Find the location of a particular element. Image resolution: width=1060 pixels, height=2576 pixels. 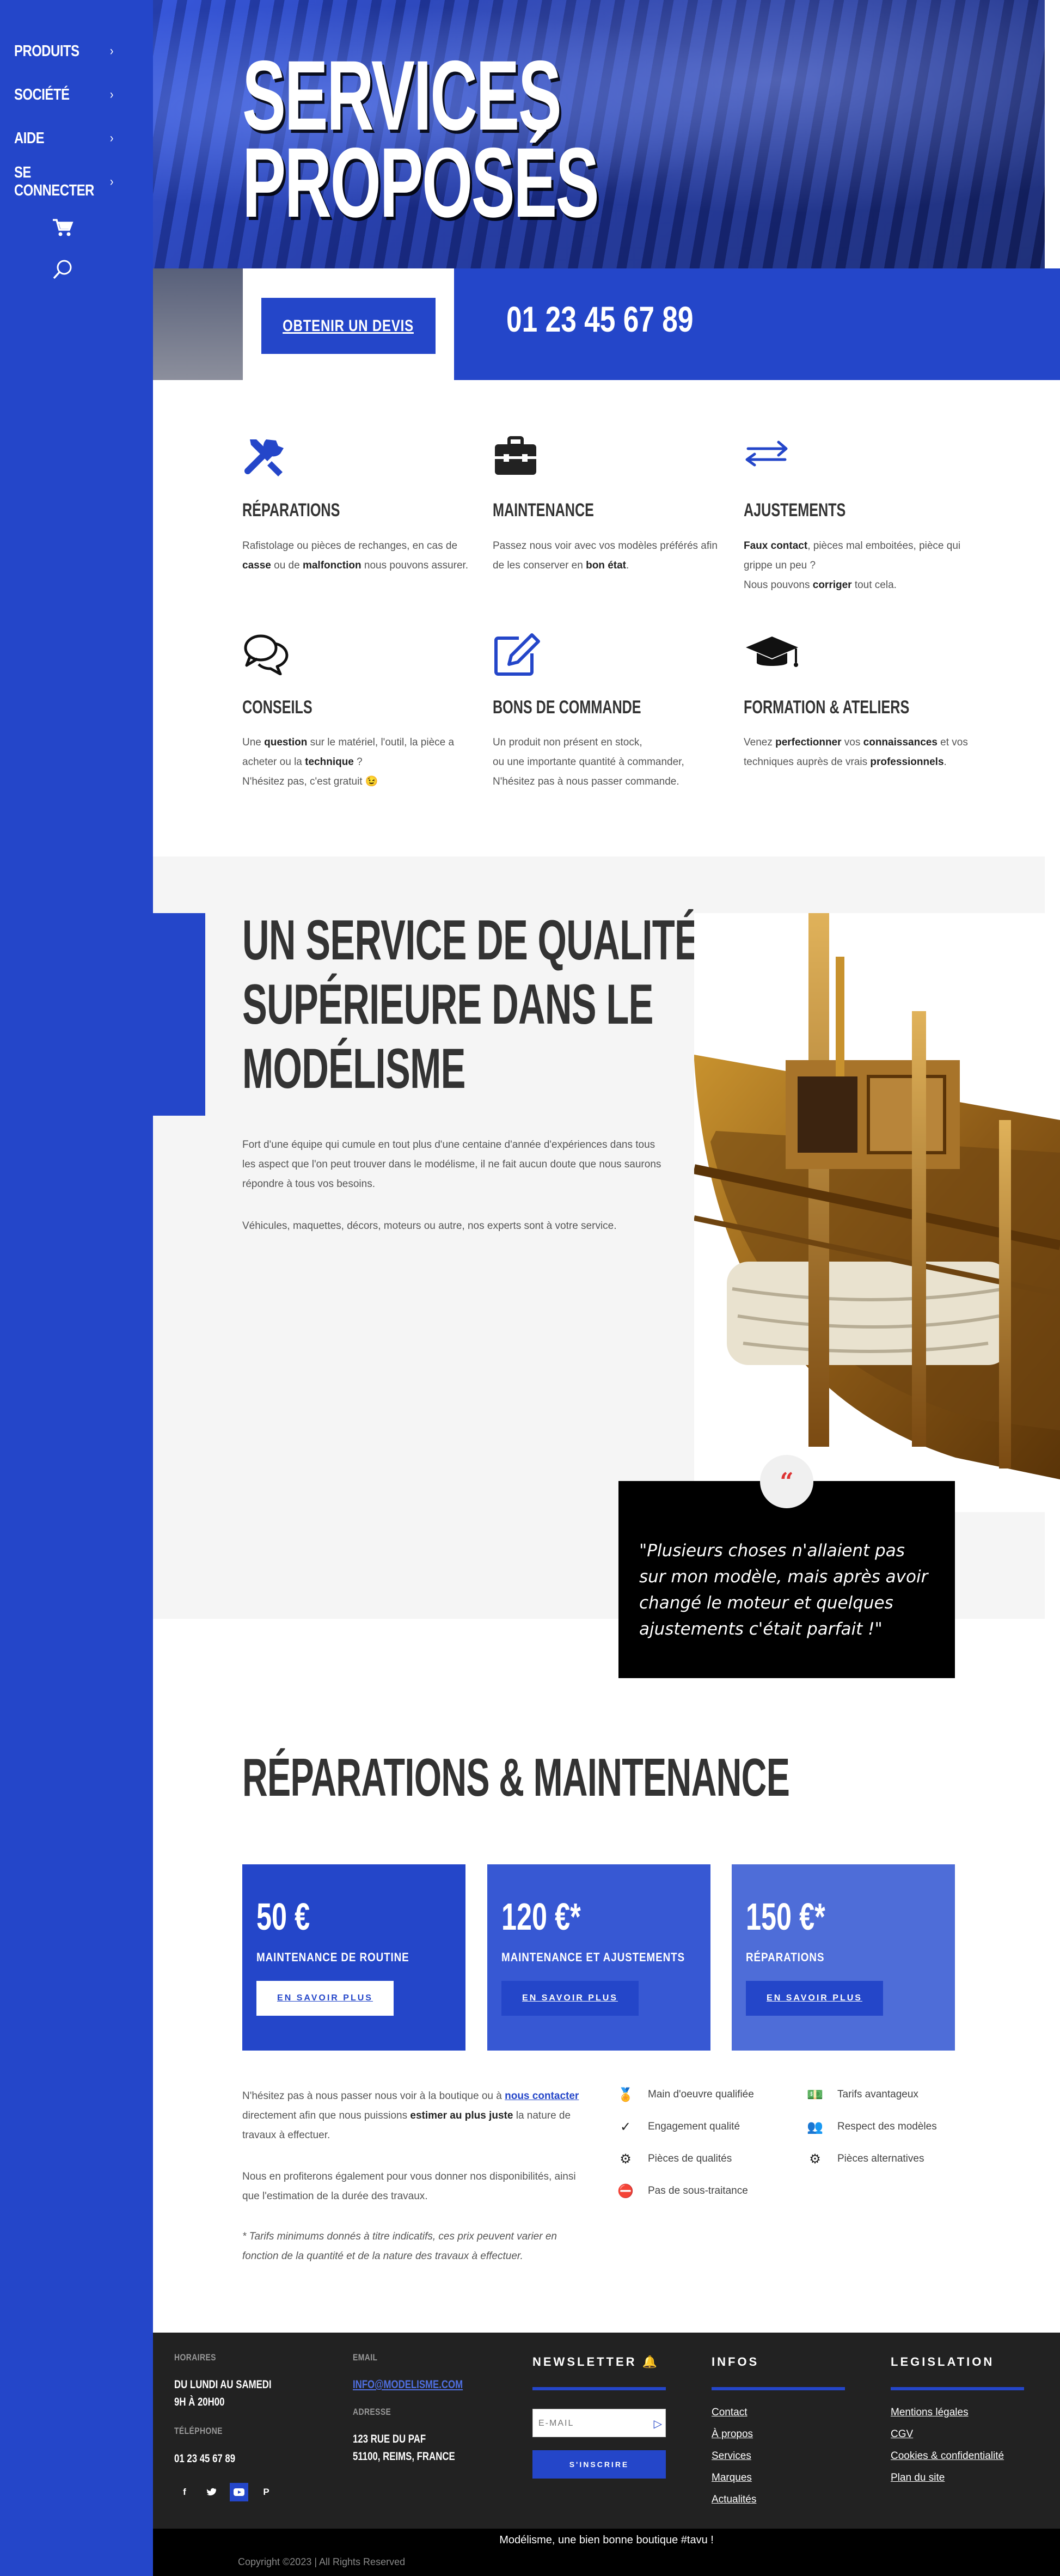

info-text-bold: estimer au plus juste is located at coordinates (461, 2115).